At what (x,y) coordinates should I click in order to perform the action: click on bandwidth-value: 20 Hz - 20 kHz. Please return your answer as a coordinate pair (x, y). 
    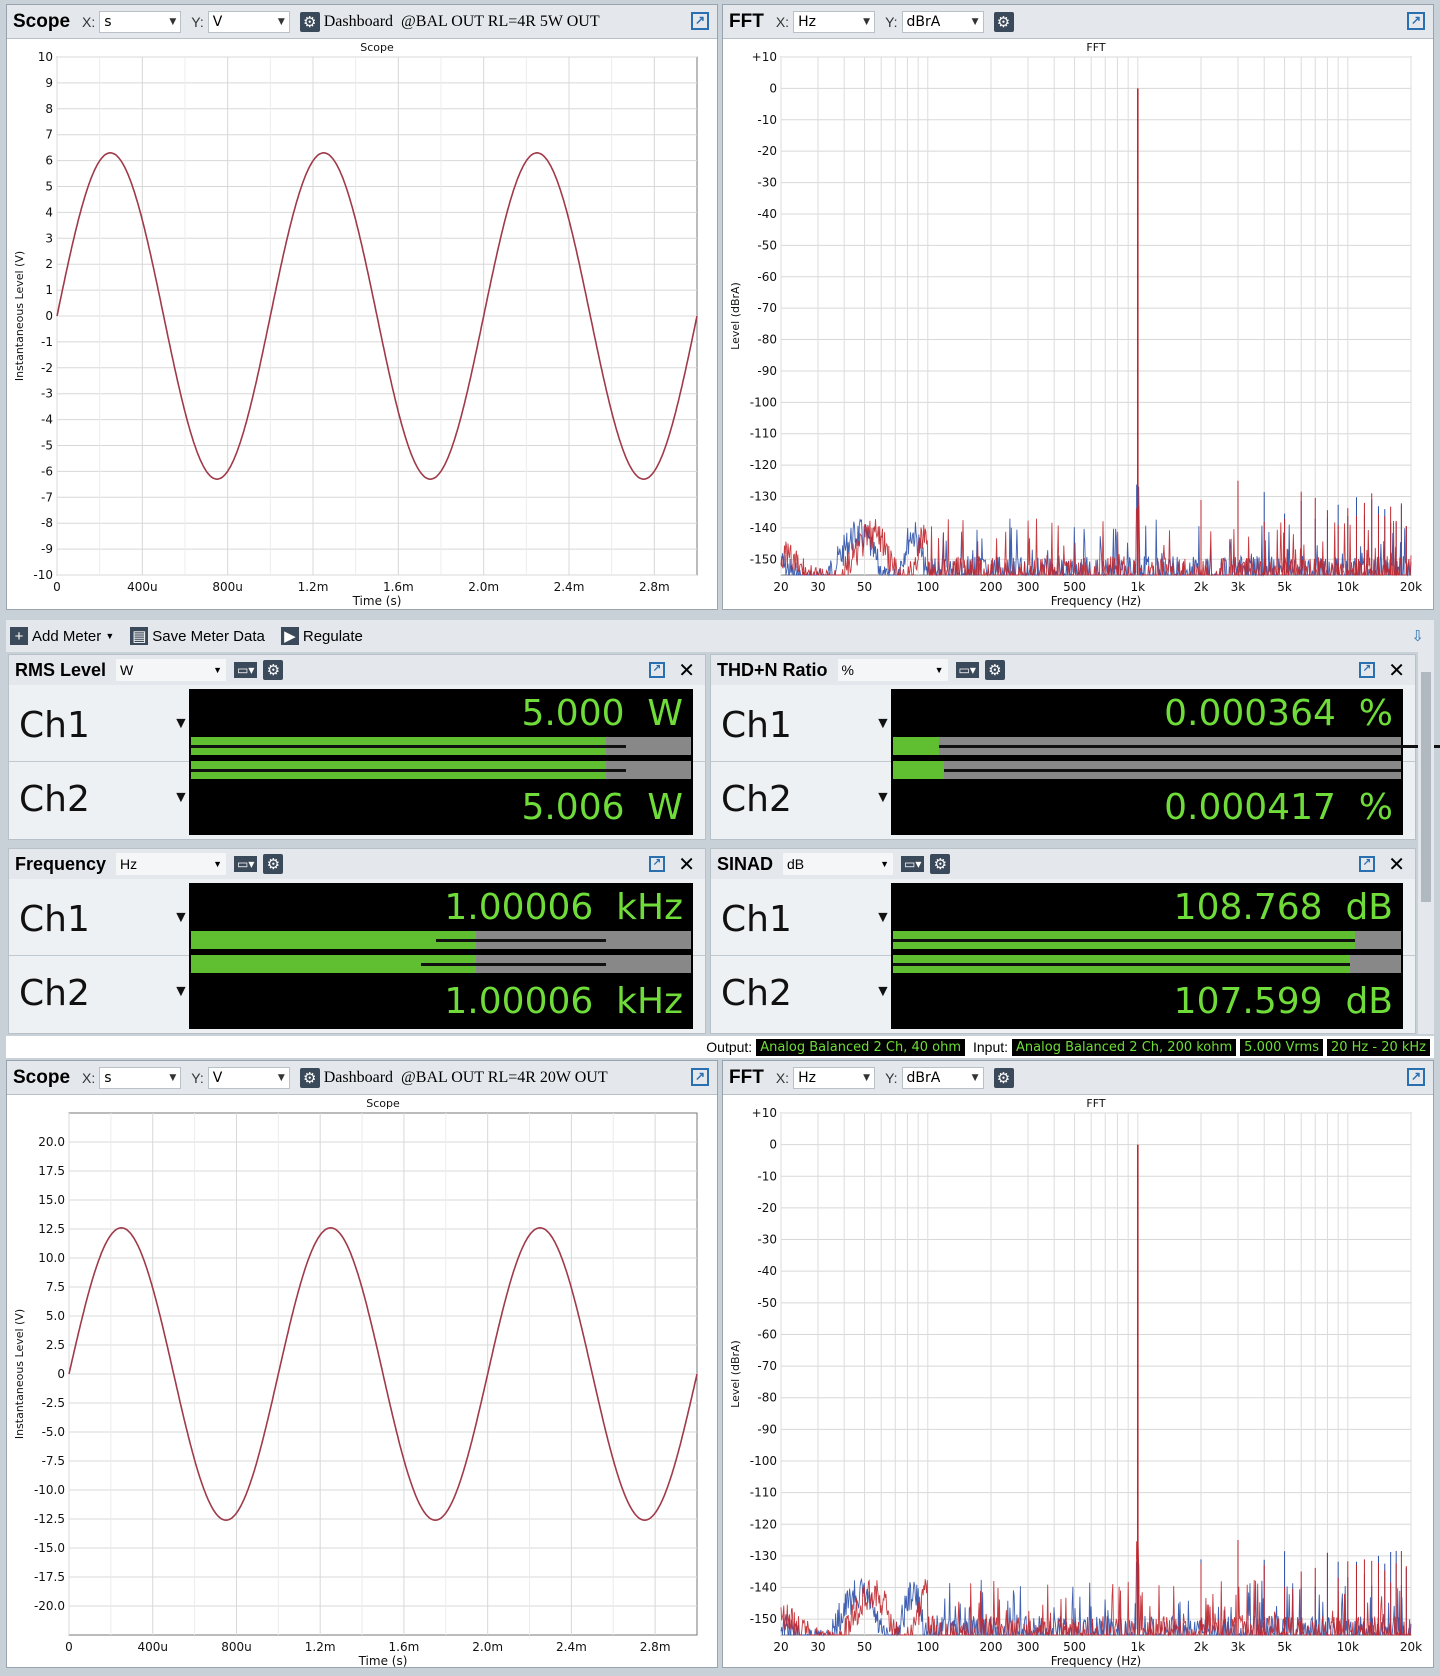
    Looking at the image, I should click on (1378, 1047).